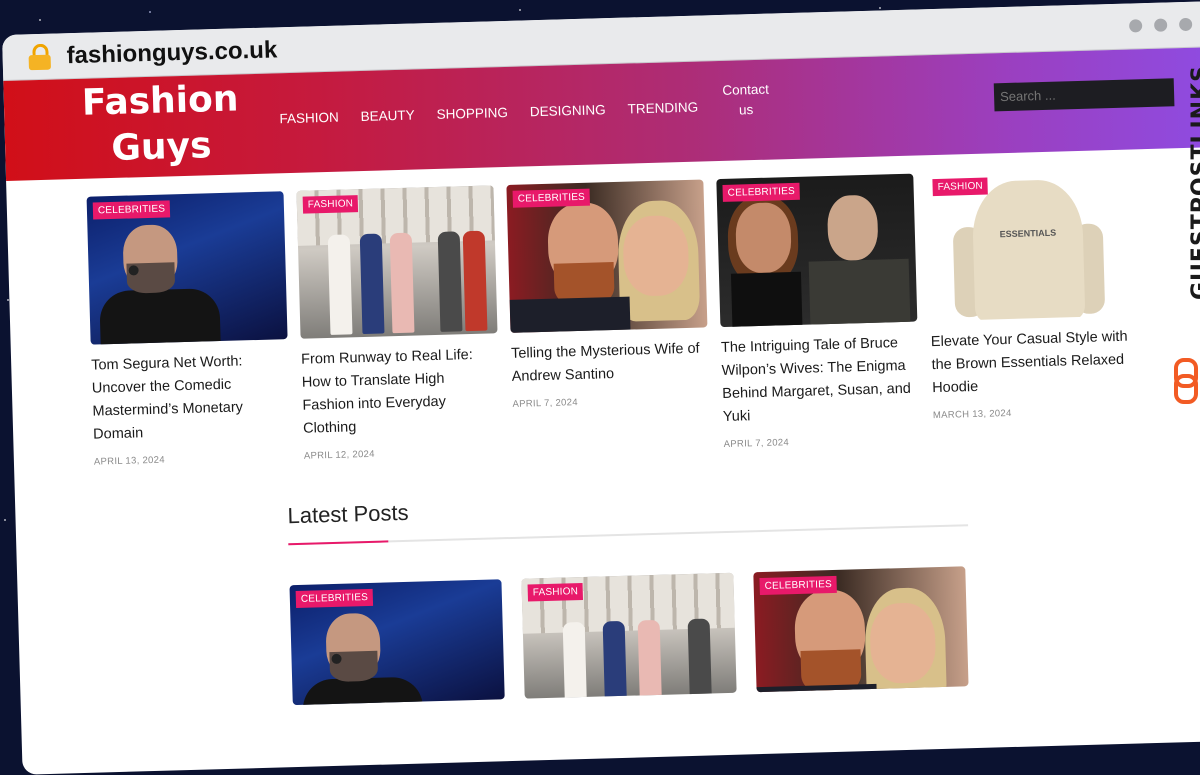  What do you see at coordinates (746, 110) in the screenshot?
I see `nav-contact-line-2: us` at bounding box center [746, 110].